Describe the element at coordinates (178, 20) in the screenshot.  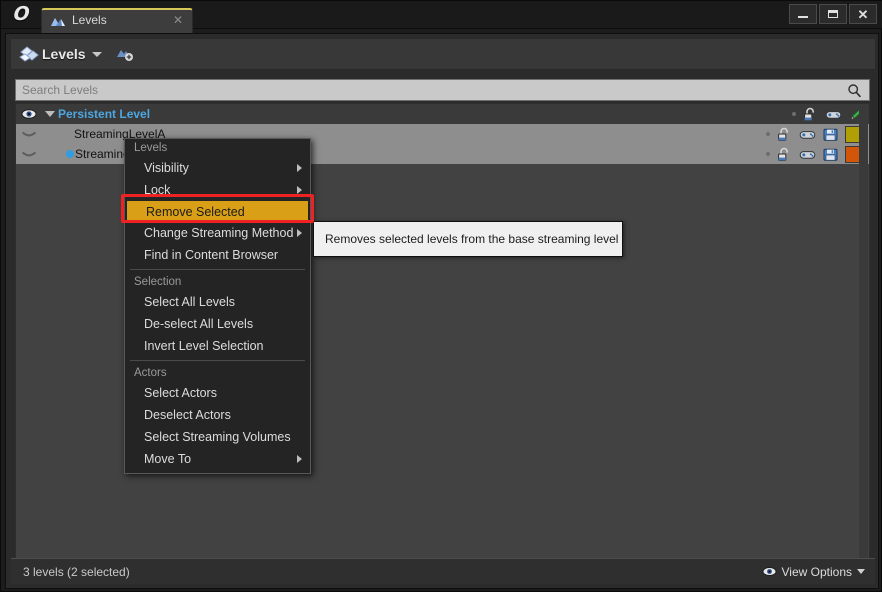
I see `tab-close-icon: ✕` at that location.